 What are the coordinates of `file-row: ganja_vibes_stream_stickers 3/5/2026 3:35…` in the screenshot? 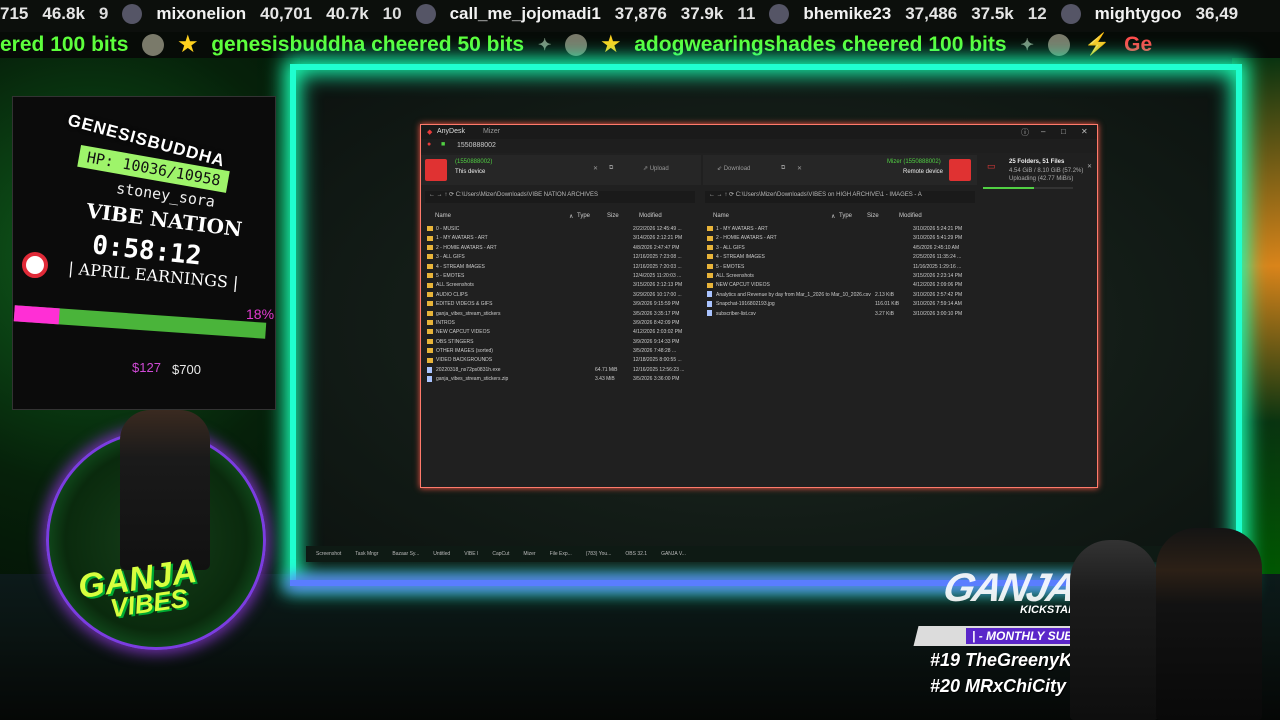 It's located at (560, 314).